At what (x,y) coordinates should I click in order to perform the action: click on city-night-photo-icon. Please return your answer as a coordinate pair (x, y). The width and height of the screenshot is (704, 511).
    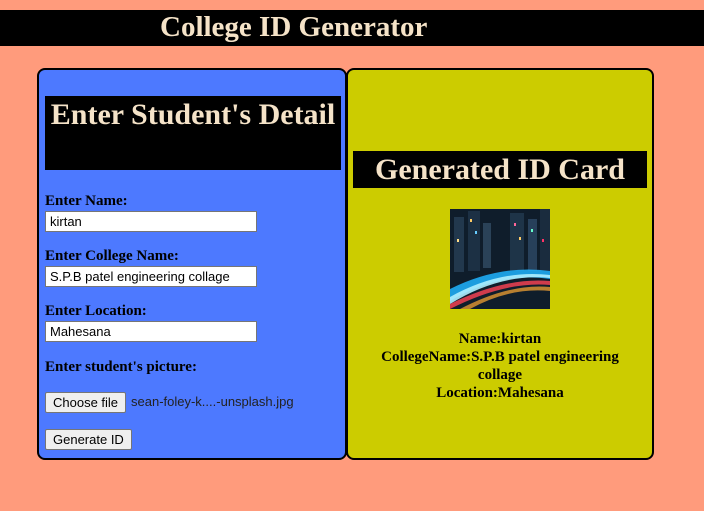
    Looking at the image, I should click on (500, 259).